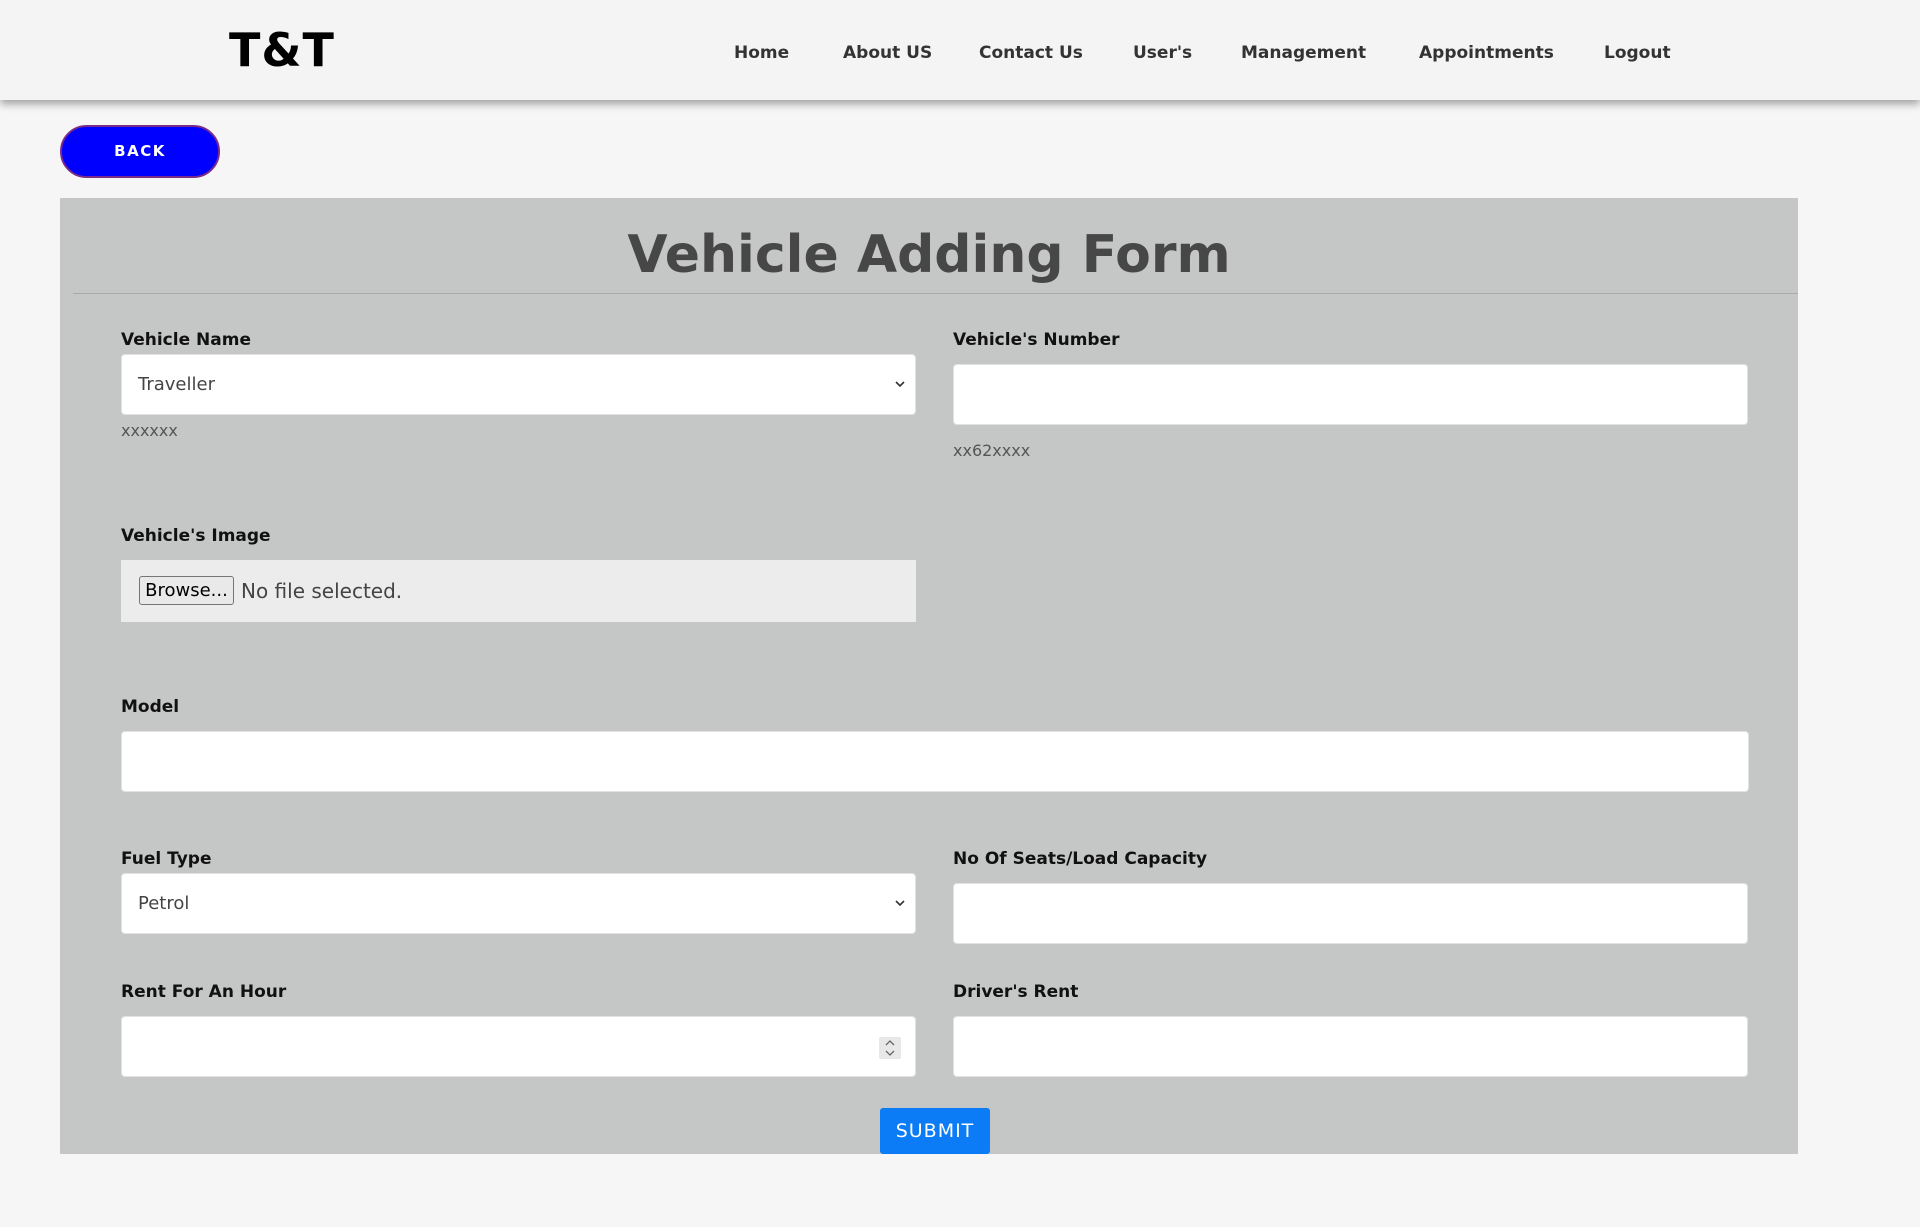  What do you see at coordinates (196, 536) in the screenshot?
I see `vehicle-image-label: Vehicle's Image` at bounding box center [196, 536].